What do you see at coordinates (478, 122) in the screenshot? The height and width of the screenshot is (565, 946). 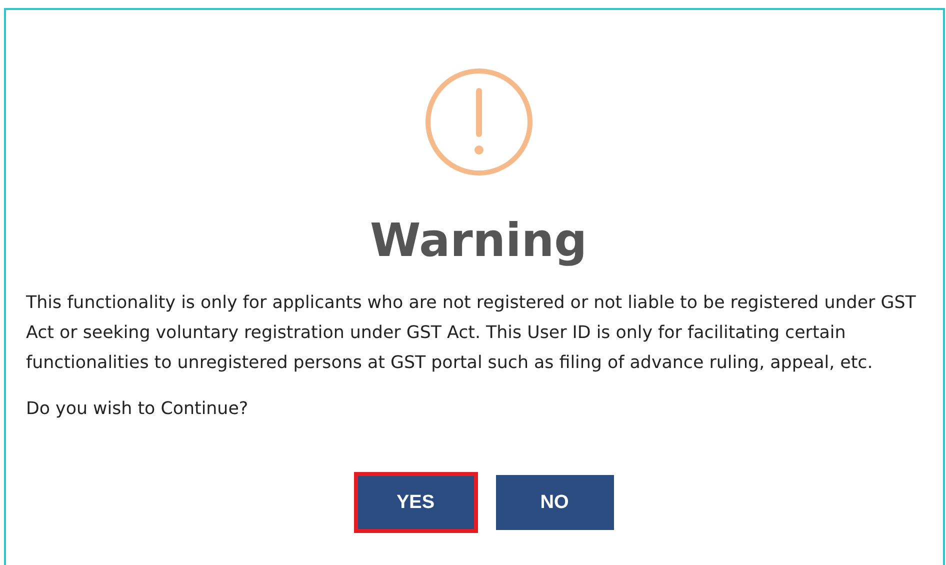 I see `warning-icon` at bounding box center [478, 122].